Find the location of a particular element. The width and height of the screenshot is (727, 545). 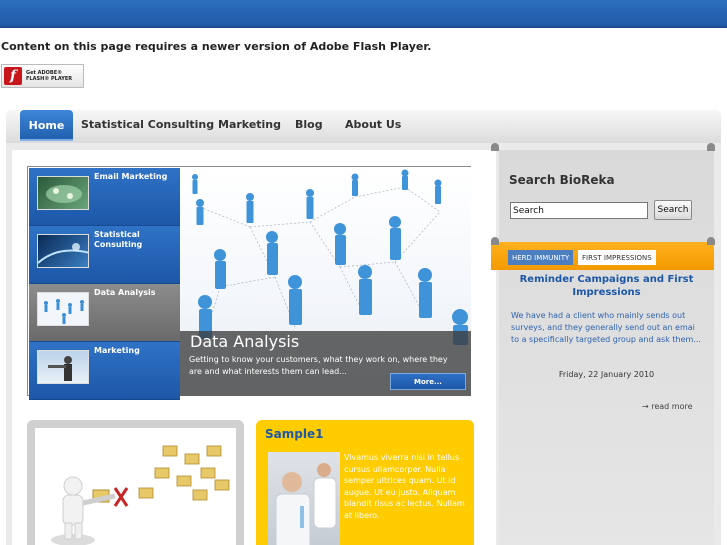

marketing-thumbnail is located at coordinates (63, 367).